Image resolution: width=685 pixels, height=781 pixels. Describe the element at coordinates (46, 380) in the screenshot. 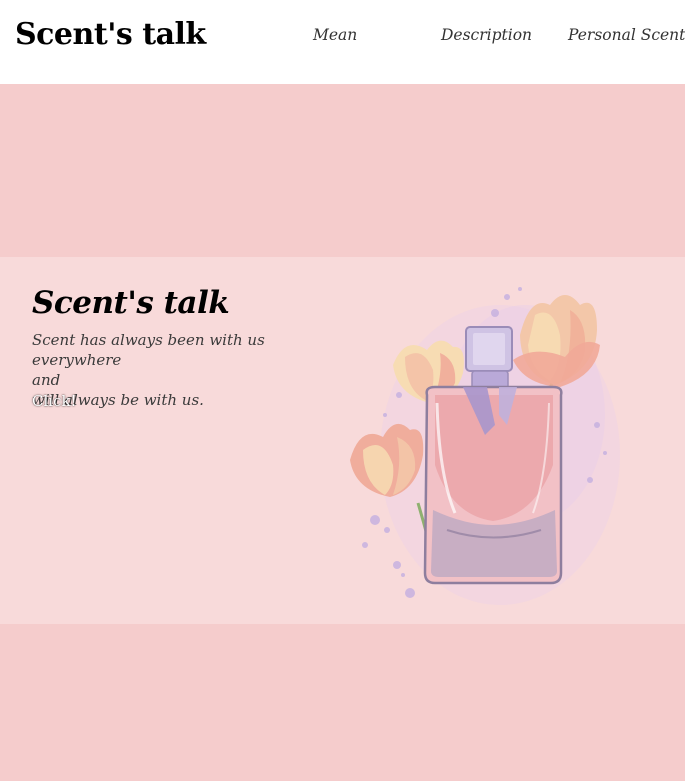

I see `hero-description-line-2: and` at that location.